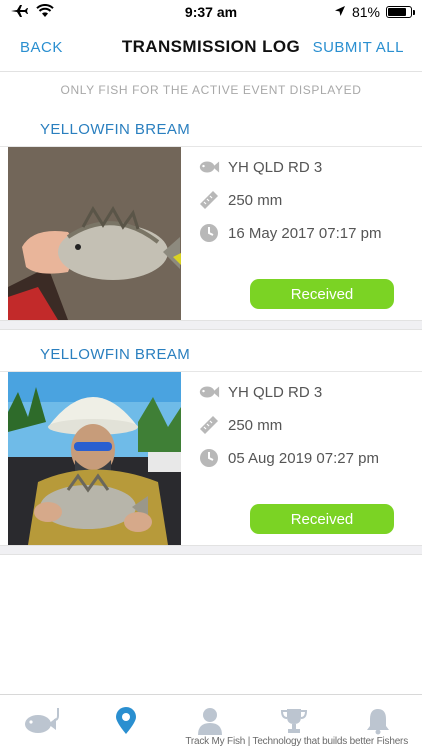  I want to click on bell-icon, so click(378, 723).